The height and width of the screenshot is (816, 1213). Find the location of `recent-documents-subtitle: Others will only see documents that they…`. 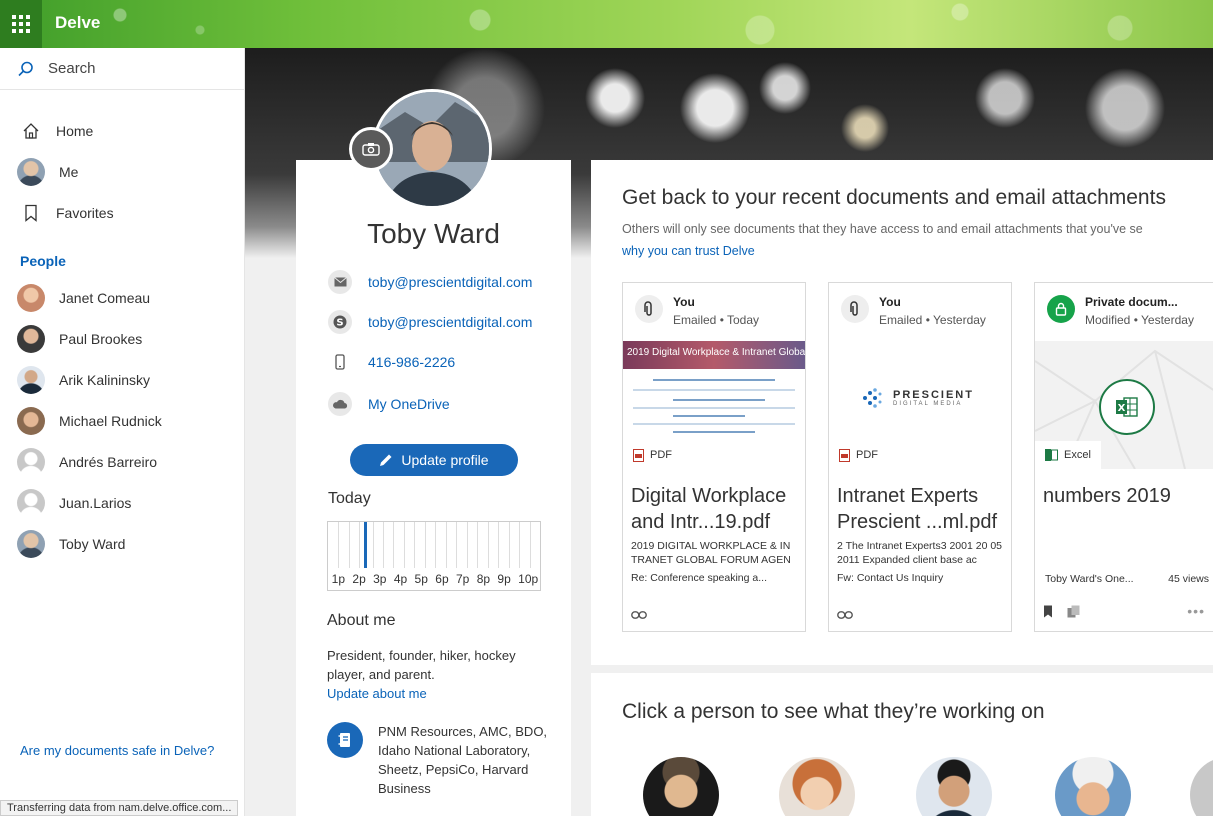

recent-documents-subtitle: Others will only see documents that they… is located at coordinates (882, 229).